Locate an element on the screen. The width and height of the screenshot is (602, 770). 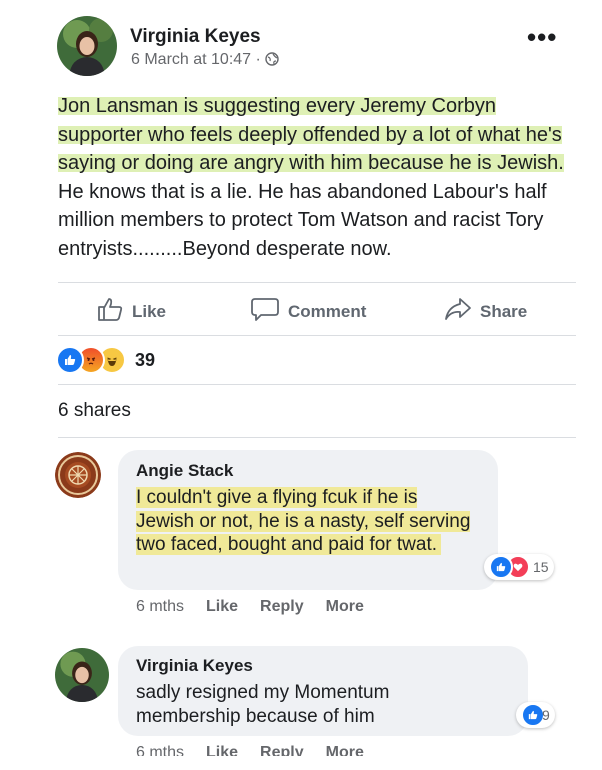
comment-author: Virginia Keyes is located at coordinates (194, 666).